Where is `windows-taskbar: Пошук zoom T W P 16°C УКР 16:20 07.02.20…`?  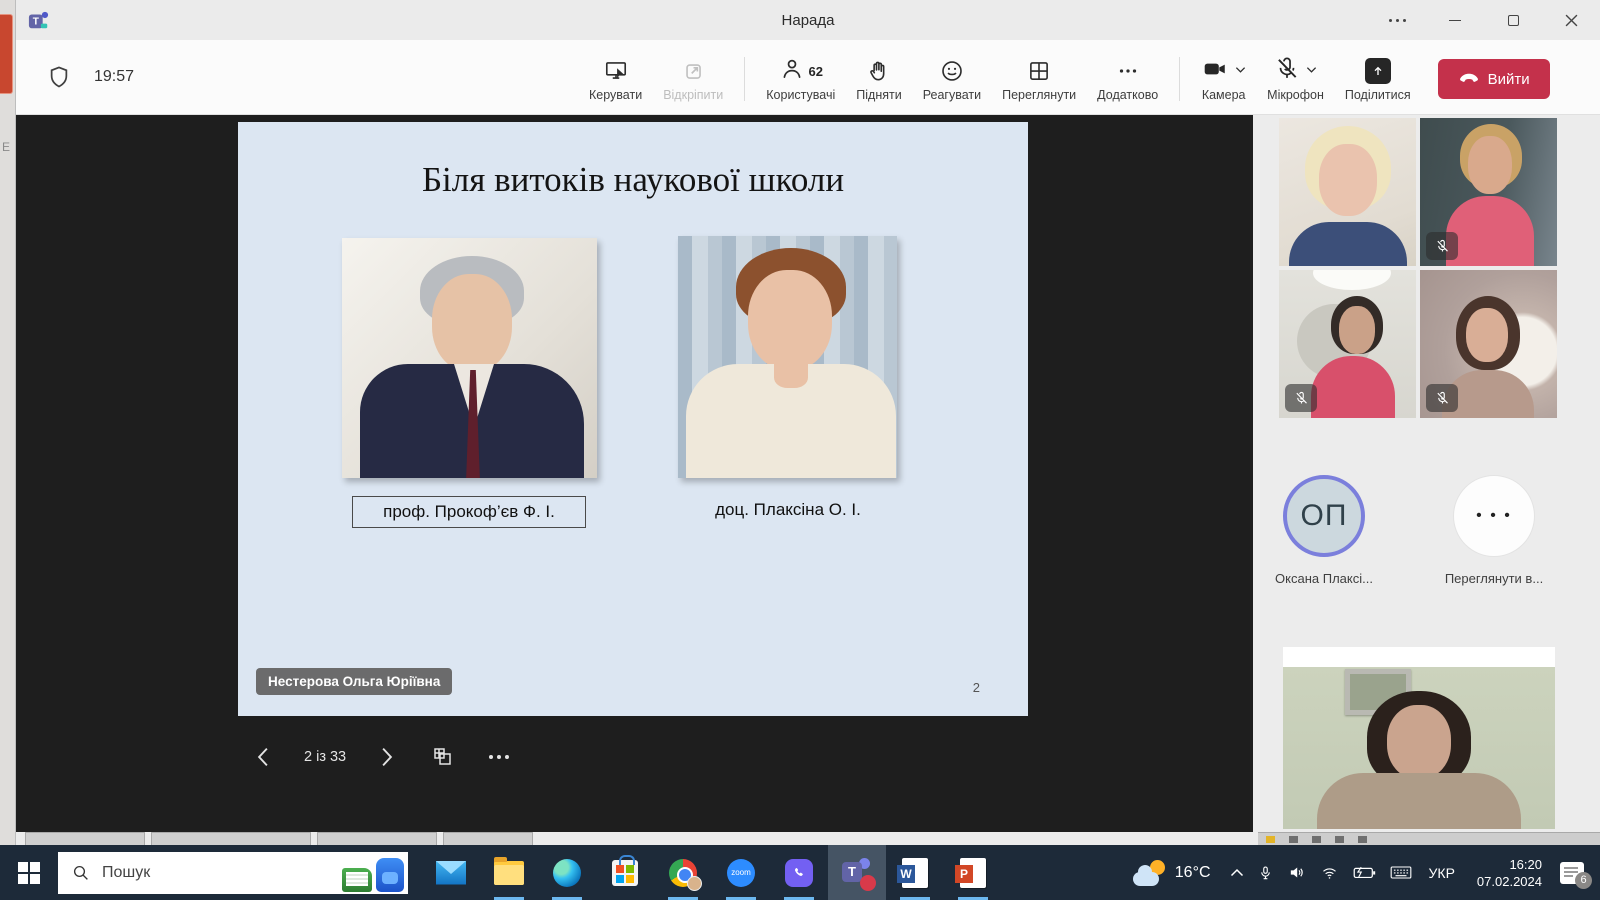
windows-taskbar: Пошук zoom T W P 16°C УКР 16:20 07.02.20… is located at coordinates (800, 872).